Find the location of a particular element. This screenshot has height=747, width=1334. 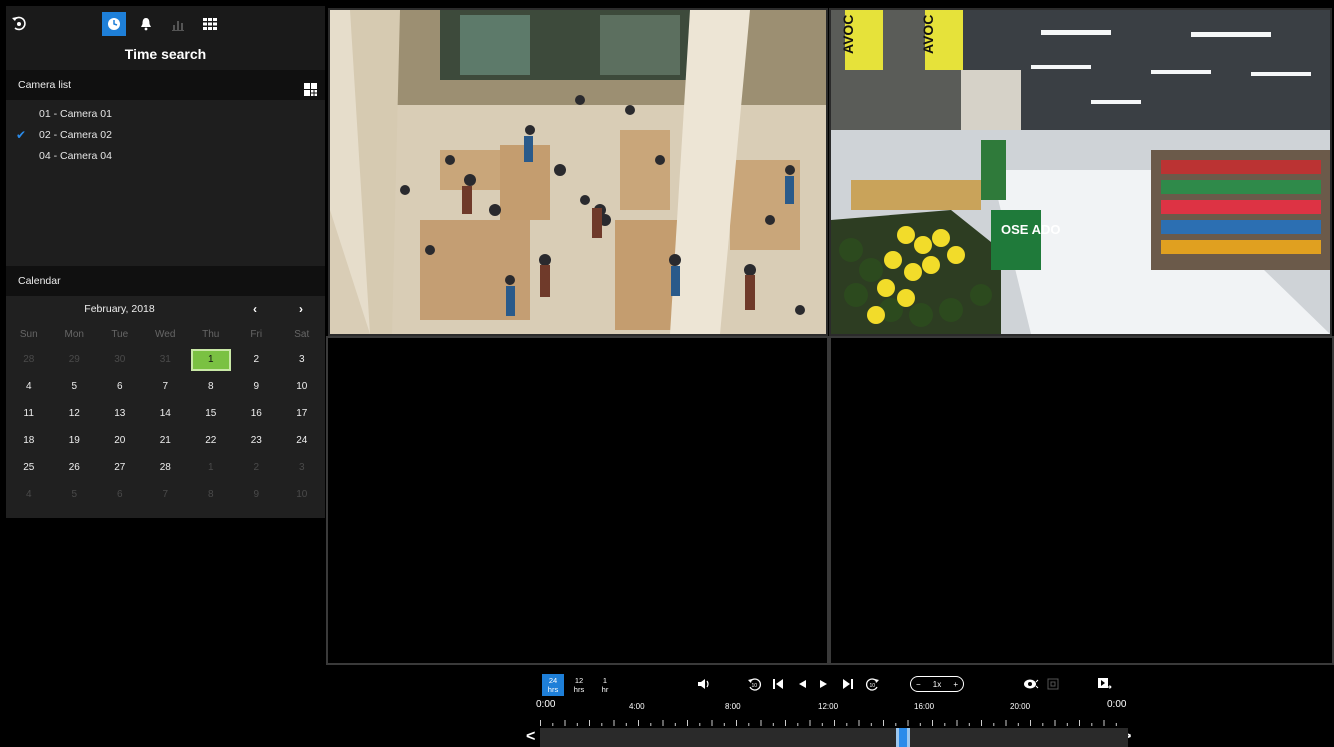

skip-to-end-icon is located at coordinates (848, 684).